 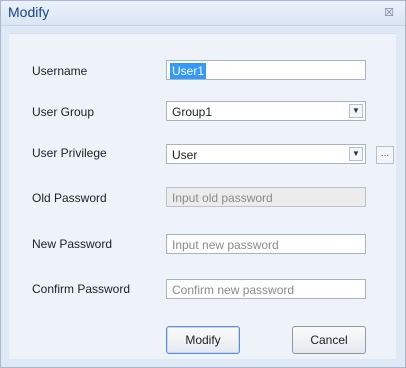 What do you see at coordinates (266, 70) in the screenshot?
I see `username-field: User1` at bounding box center [266, 70].